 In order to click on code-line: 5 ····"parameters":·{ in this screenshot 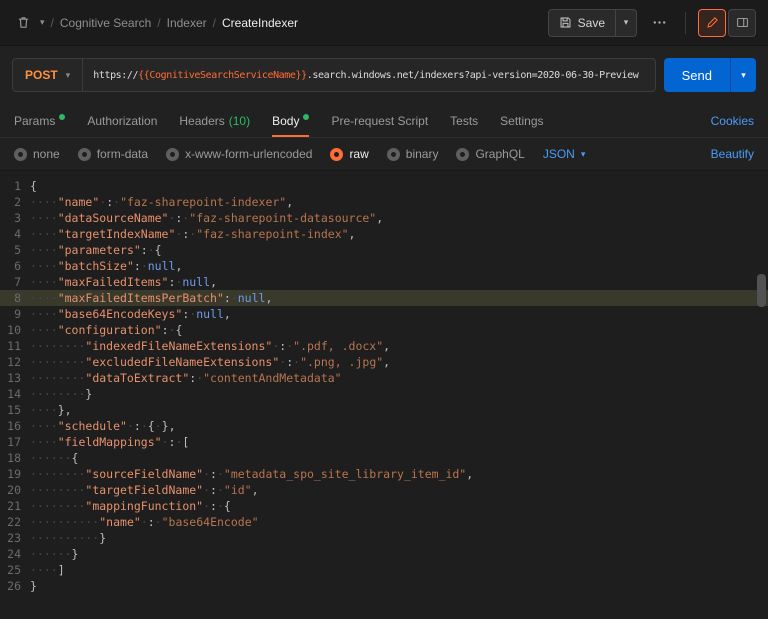, I will do `click(384, 250)`.